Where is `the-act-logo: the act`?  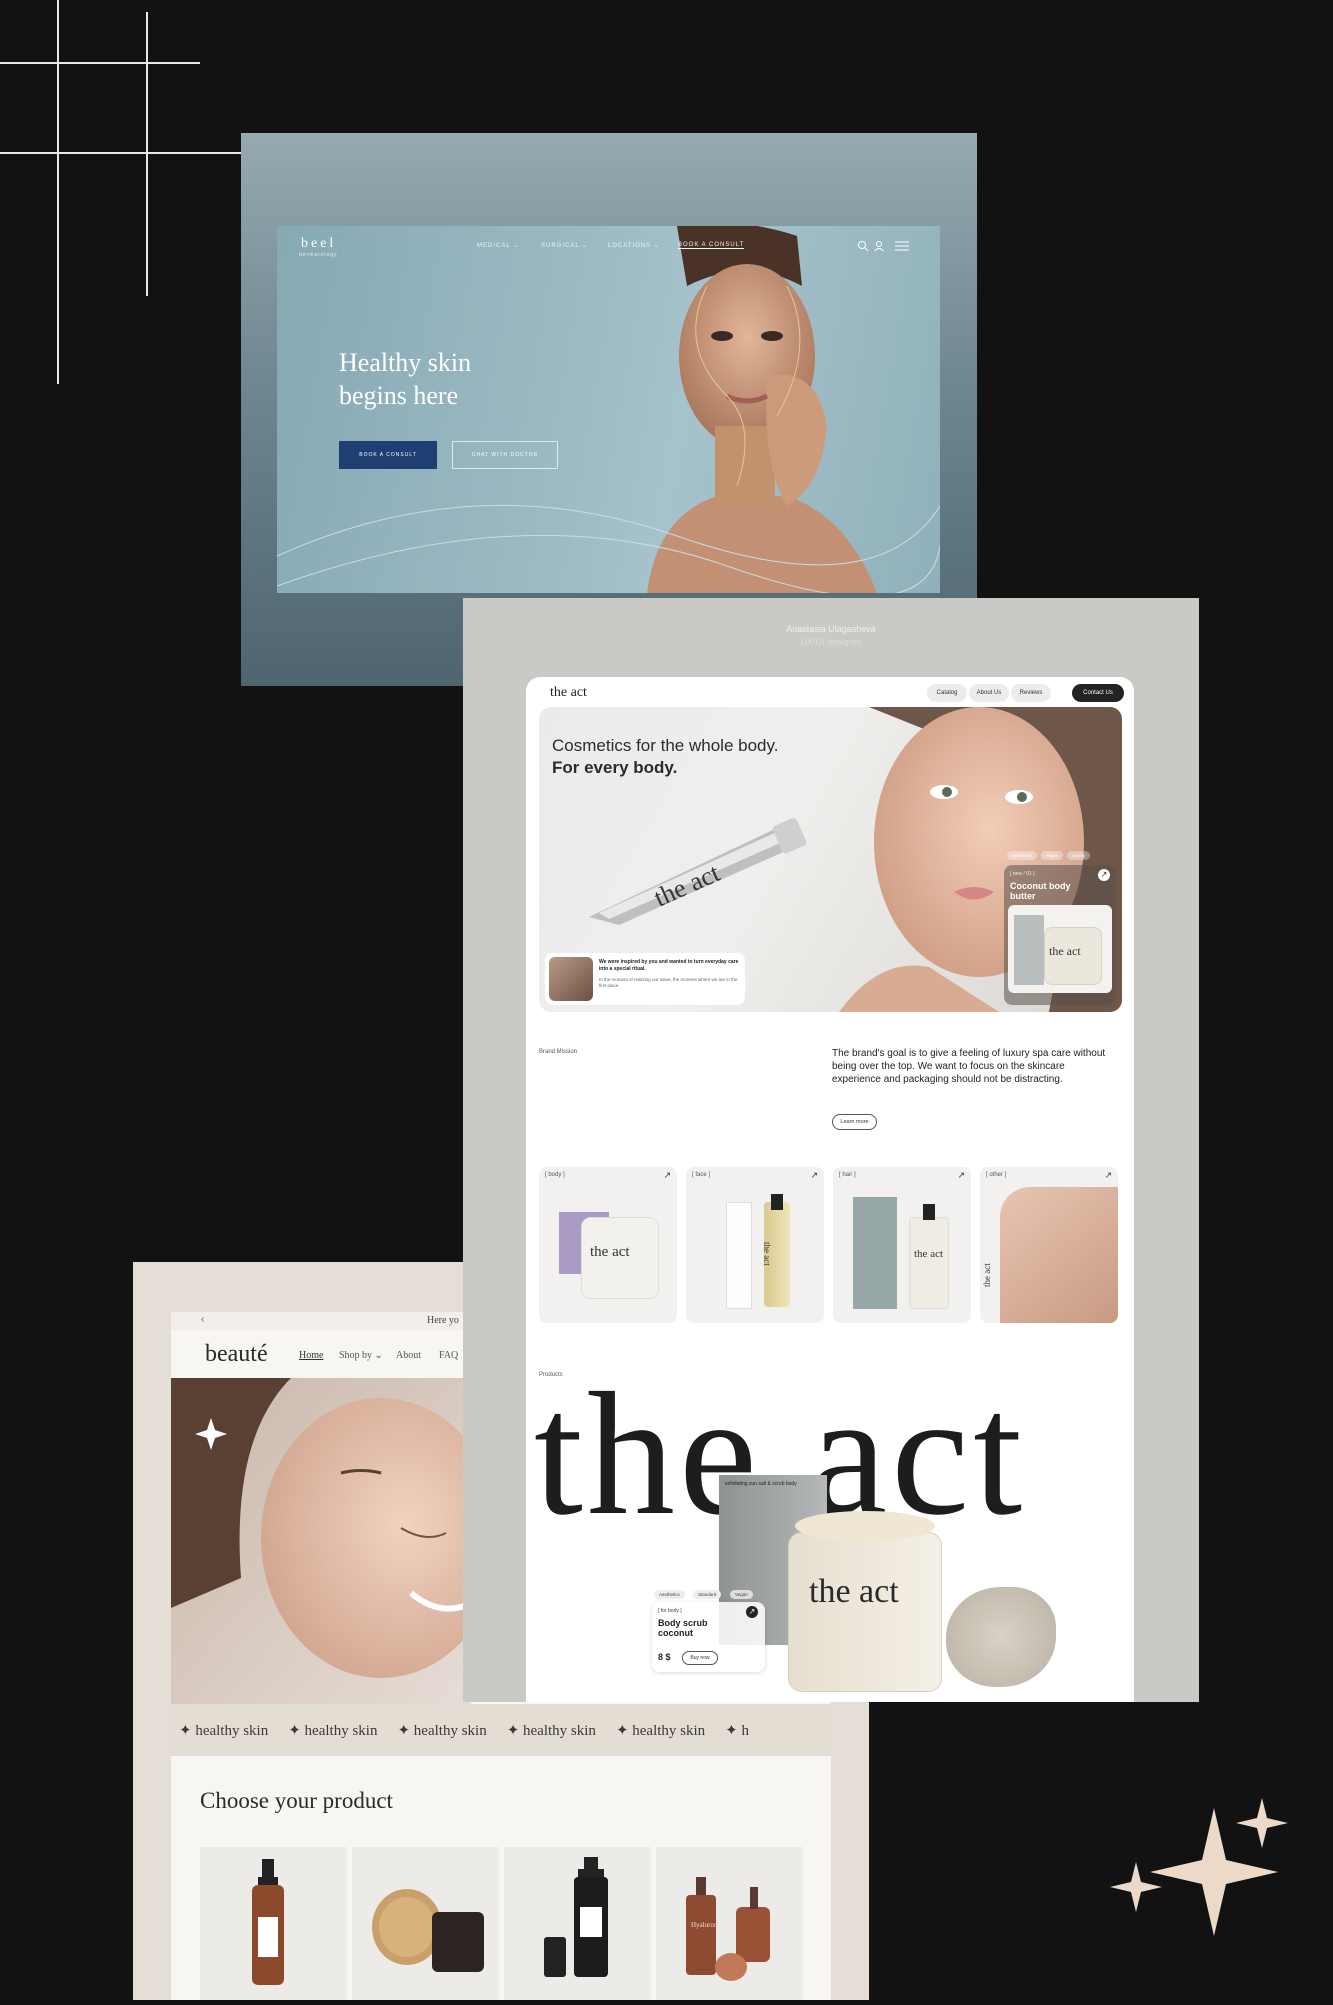
the-act-logo: the act is located at coordinates (568, 693).